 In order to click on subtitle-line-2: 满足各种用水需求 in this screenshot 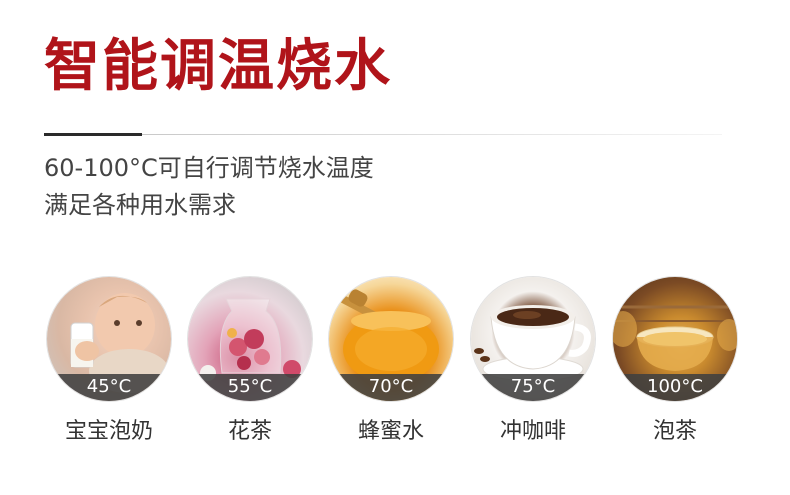, I will do `click(140, 205)`.